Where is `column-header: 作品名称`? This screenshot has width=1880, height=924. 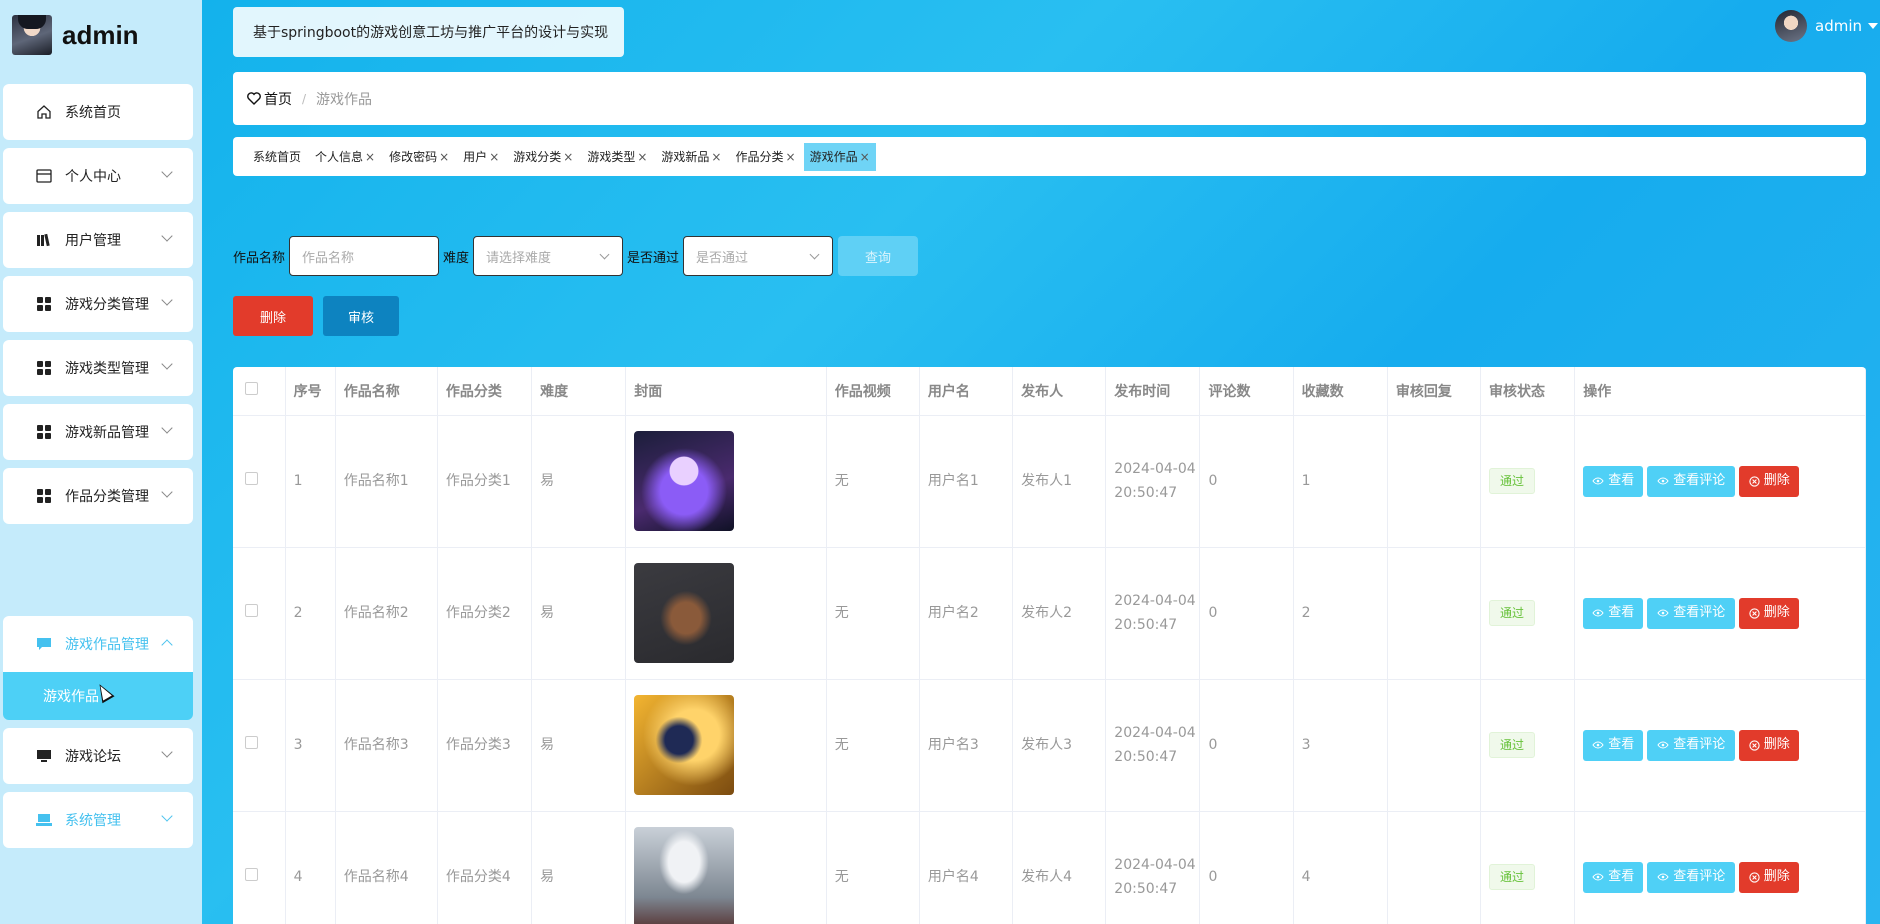 column-header: 作品名称 is located at coordinates (386, 391).